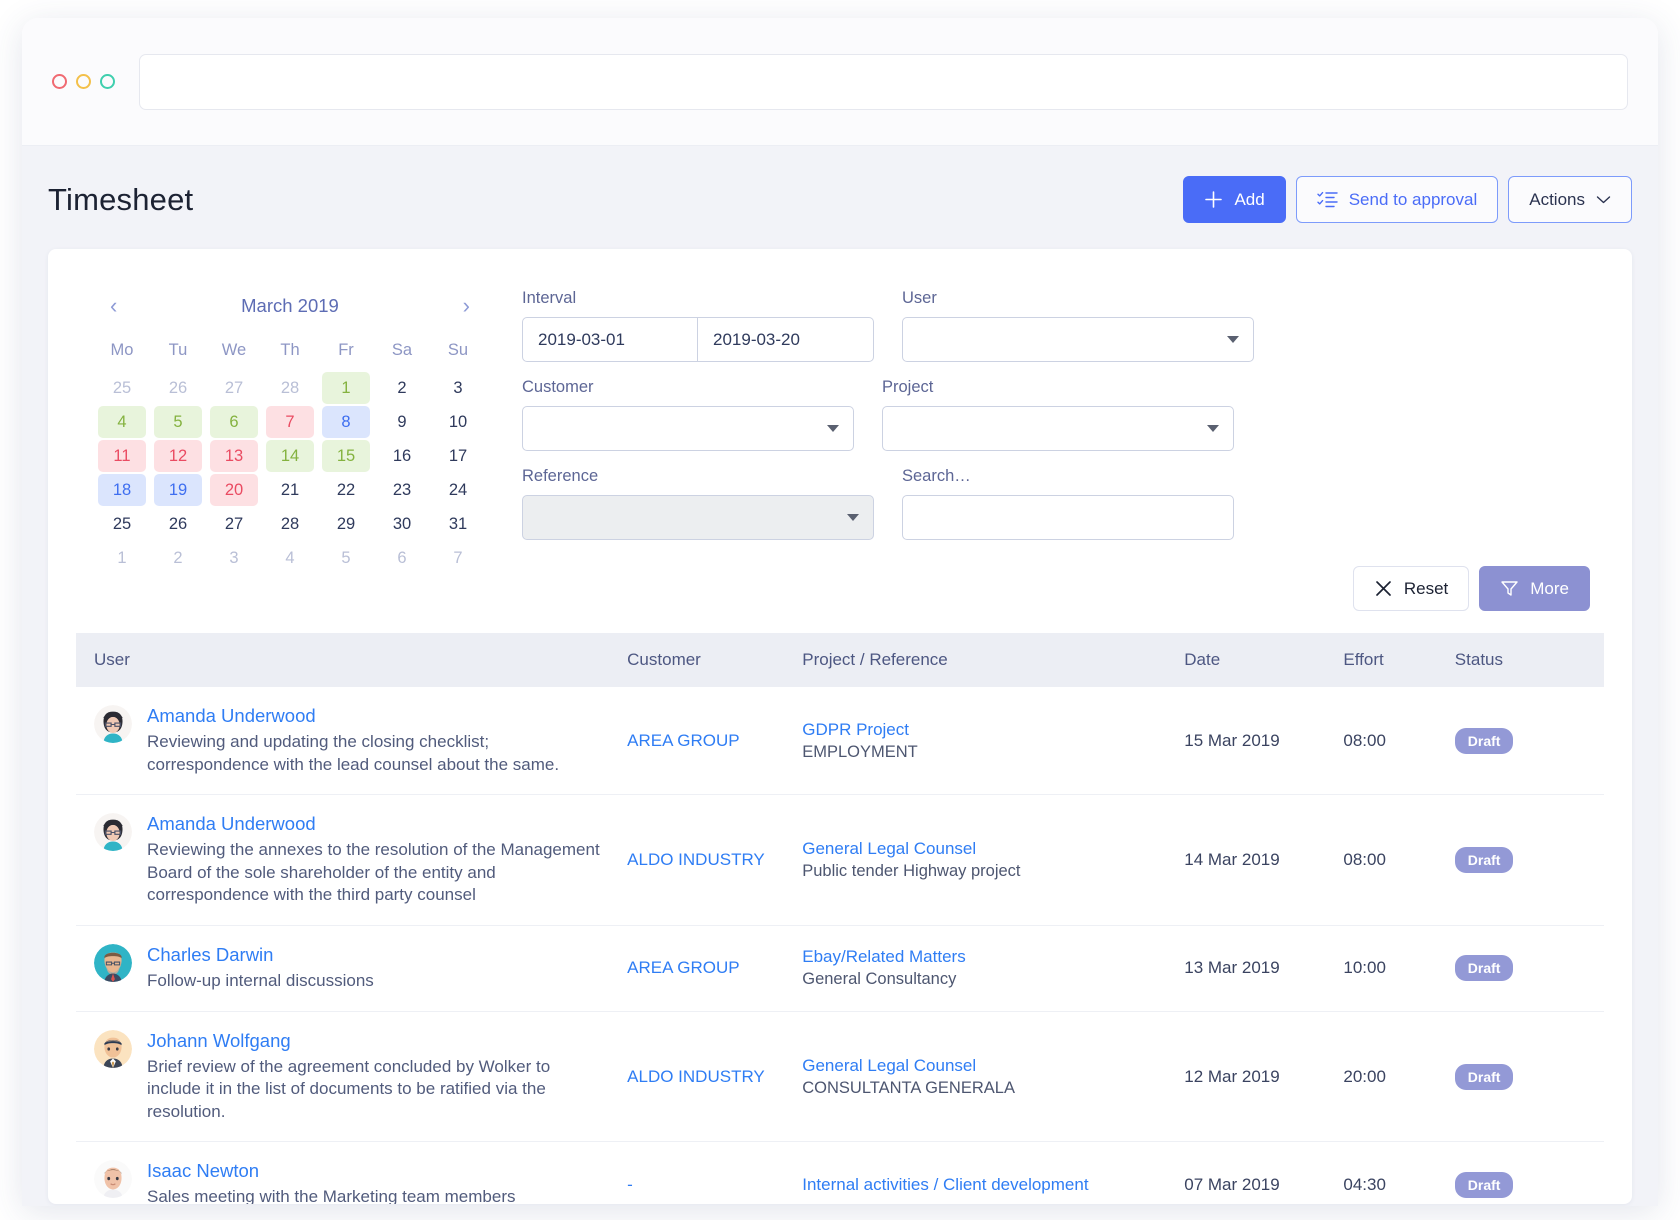 This screenshot has width=1680, height=1220. Describe the element at coordinates (346, 524) in the screenshot. I see `calendar-day-cell: 29` at that location.